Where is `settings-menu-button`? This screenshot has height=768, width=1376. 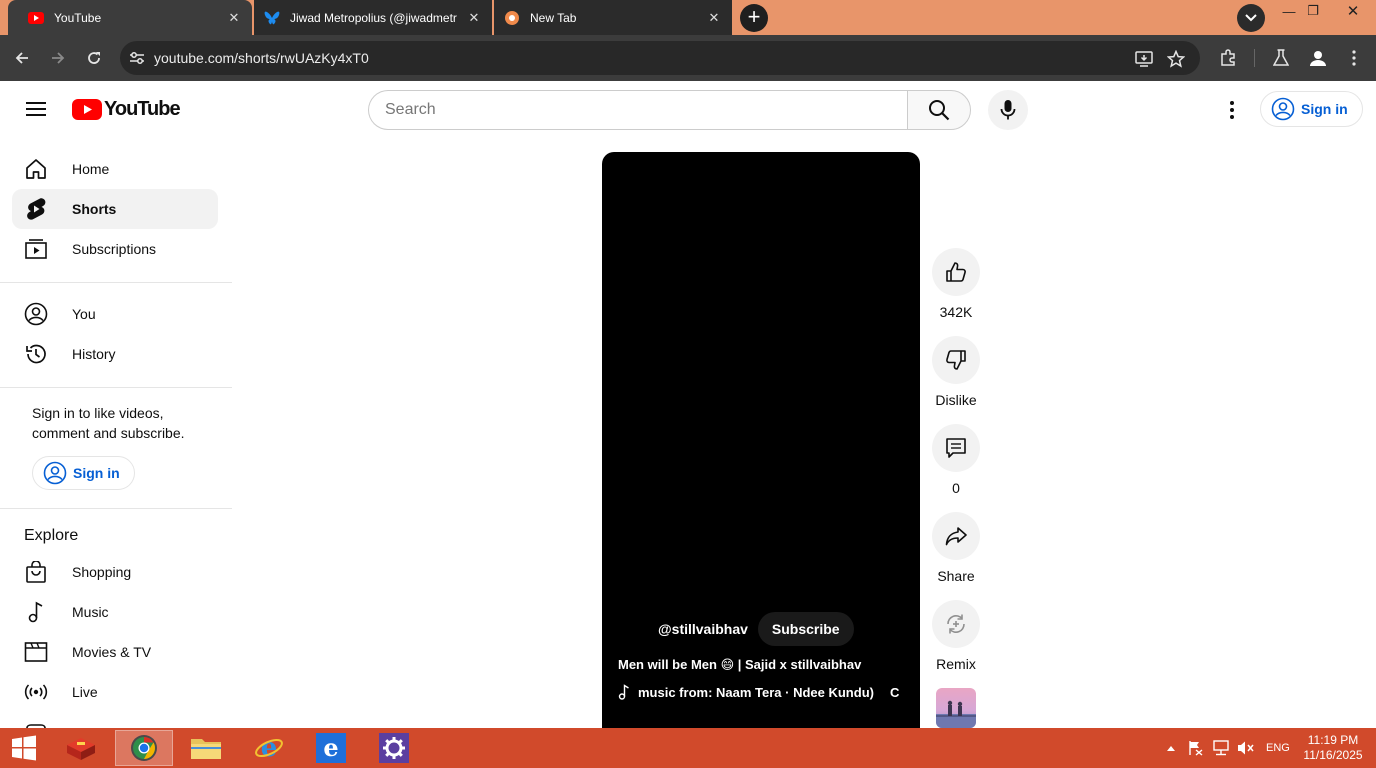 settings-menu-button is located at coordinates (1232, 110).